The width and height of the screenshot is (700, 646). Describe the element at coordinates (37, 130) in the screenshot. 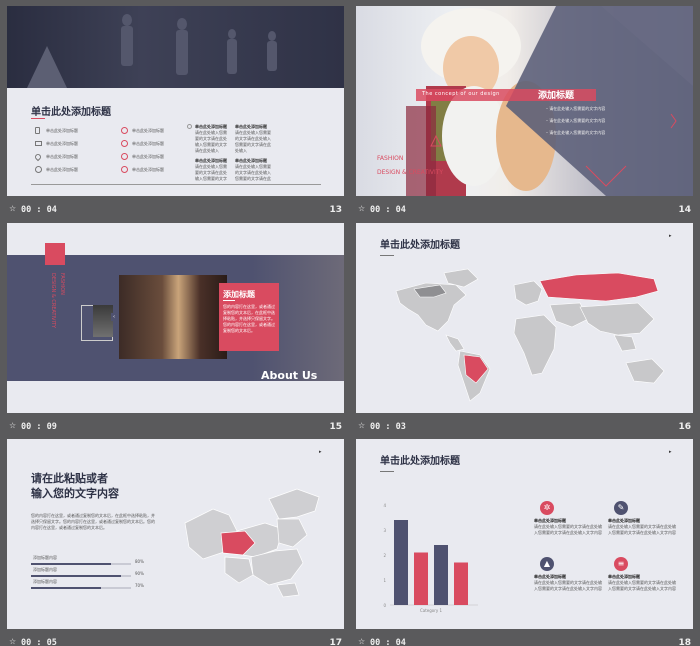

I see `phone-icon` at that location.